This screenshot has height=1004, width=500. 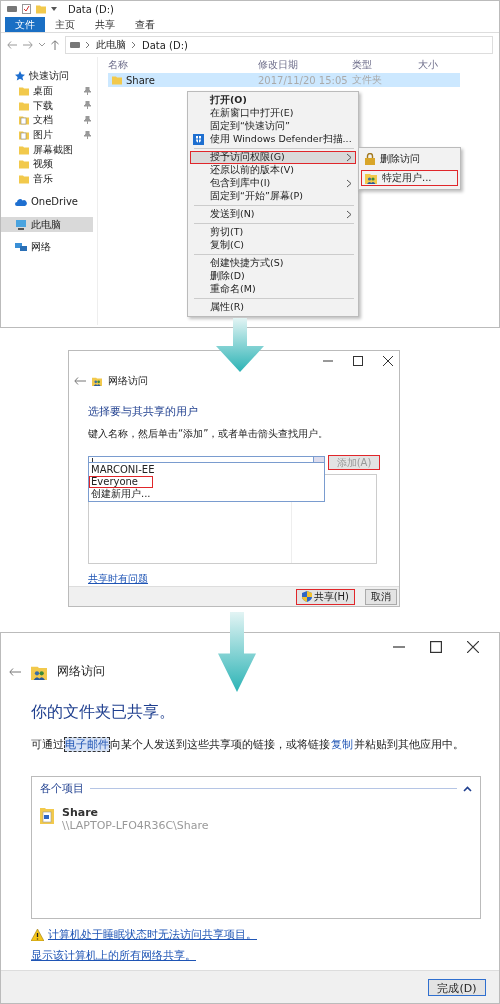 What do you see at coordinates (273, 100) in the screenshot?
I see `menu-item: 打开(O)` at bounding box center [273, 100].